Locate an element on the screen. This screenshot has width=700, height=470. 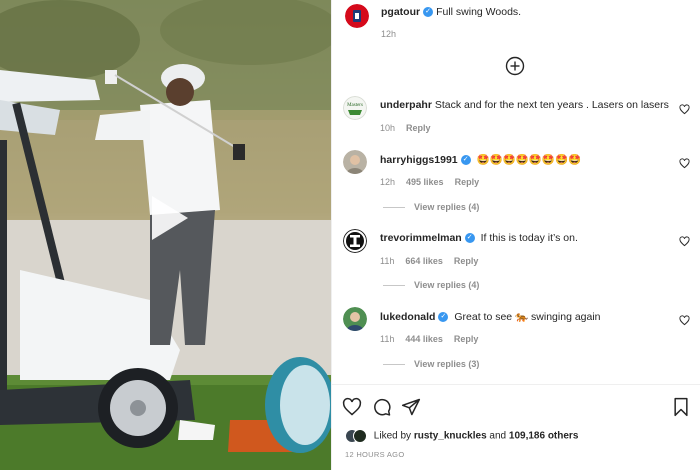
paper-plane-icon is located at coordinates (411, 407).